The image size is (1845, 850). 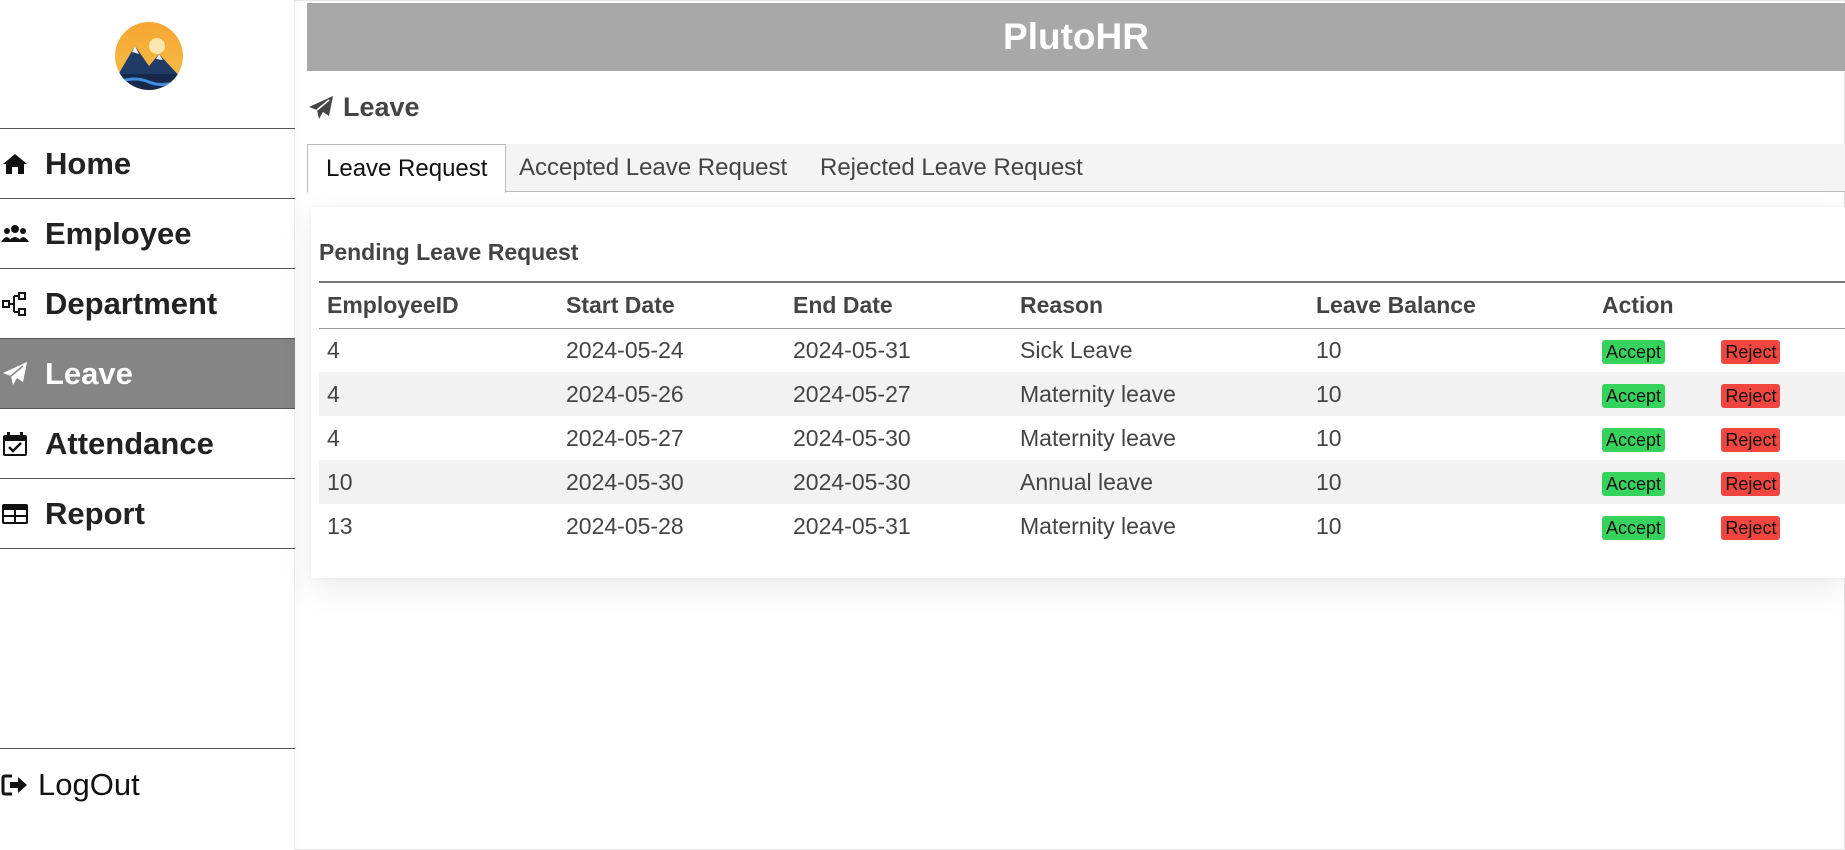 I want to click on calendar-check-icon, so click(x=15, y=444).